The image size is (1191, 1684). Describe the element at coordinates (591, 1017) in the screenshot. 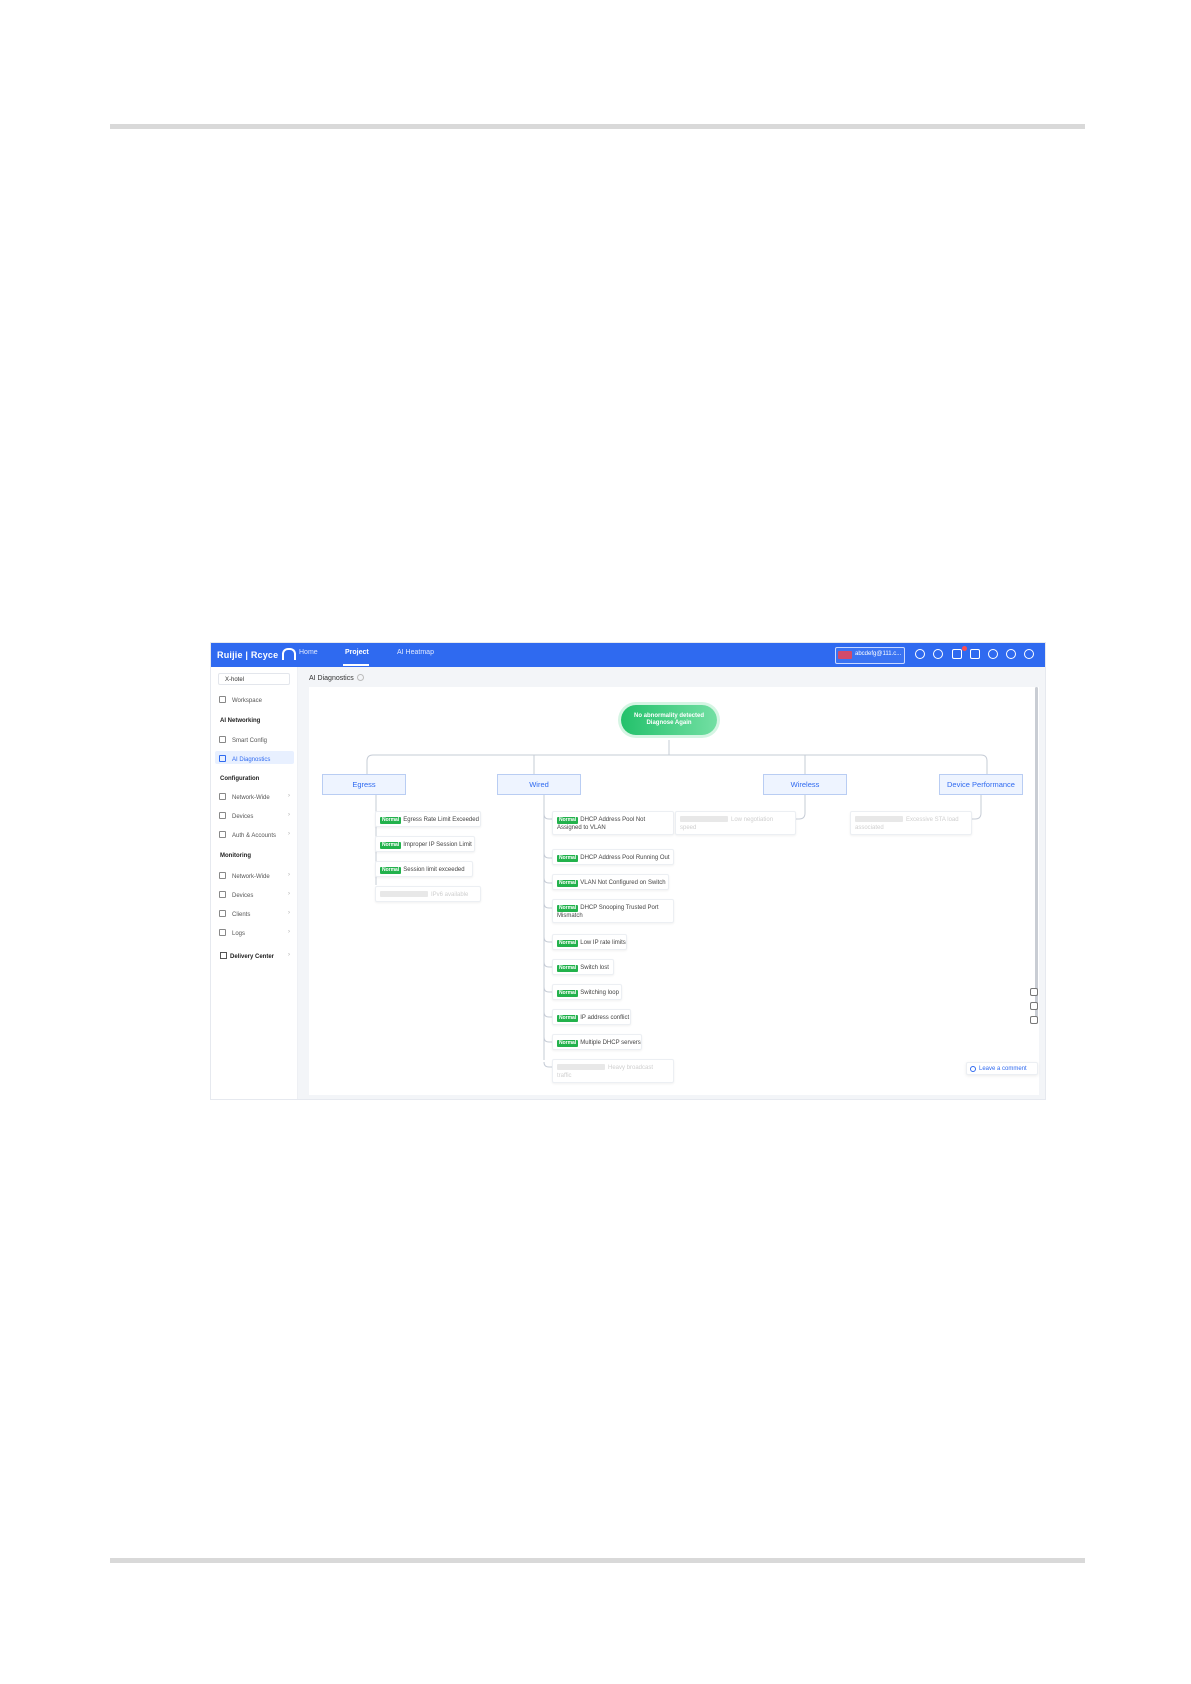

I see `wired-item: Normal IP address conflict` at that location.